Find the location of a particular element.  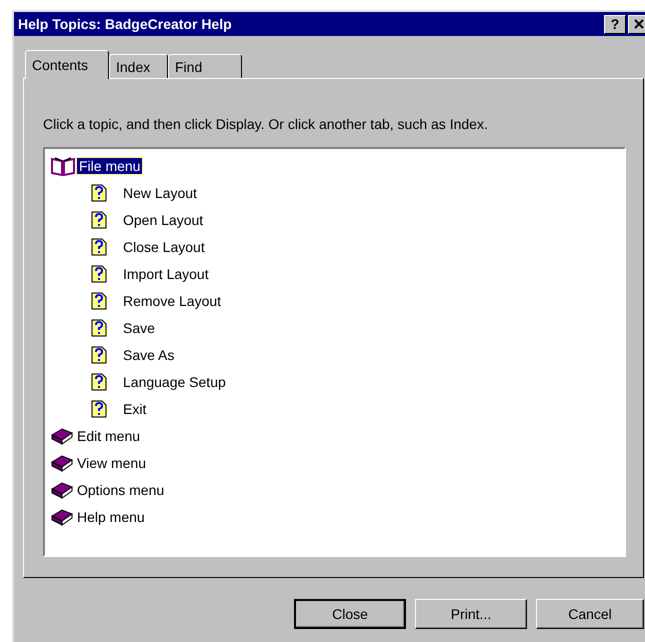

tree-item: File menu is located at coordinates (109, 166).